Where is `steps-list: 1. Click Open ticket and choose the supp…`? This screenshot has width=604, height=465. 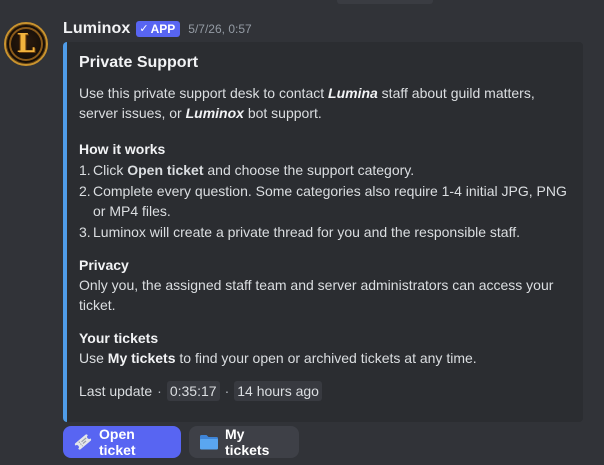
steps-list: 1. Click Open ticket and choose the supp… is located at coordinates (324, 201).